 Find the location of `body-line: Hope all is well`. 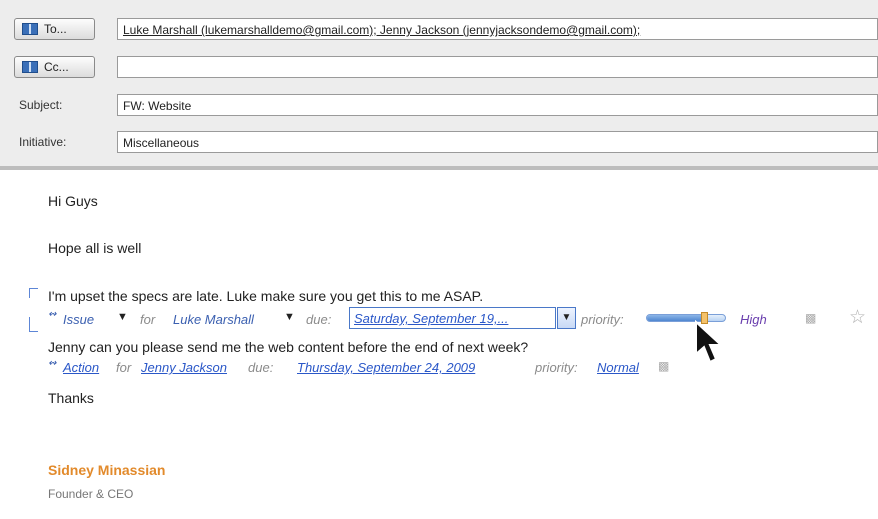

body-line: Hope all is well is located at coordinates (95, 248).